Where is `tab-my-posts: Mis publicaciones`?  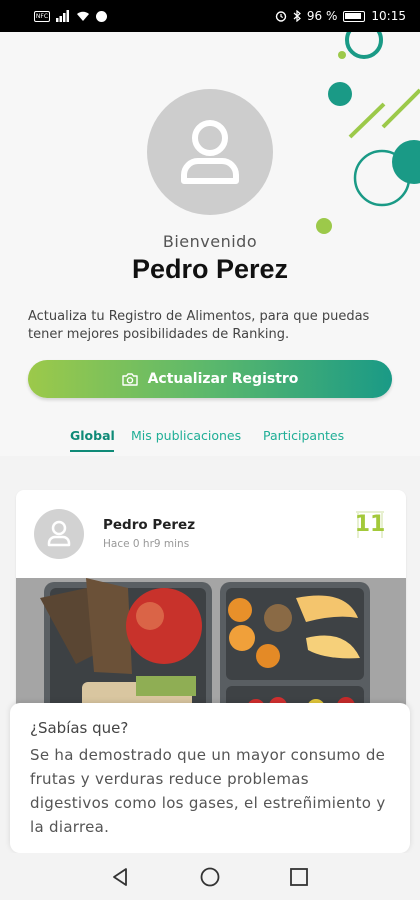 tab-my-posts: Mis publicaciones is located at coordinates (186, 435).